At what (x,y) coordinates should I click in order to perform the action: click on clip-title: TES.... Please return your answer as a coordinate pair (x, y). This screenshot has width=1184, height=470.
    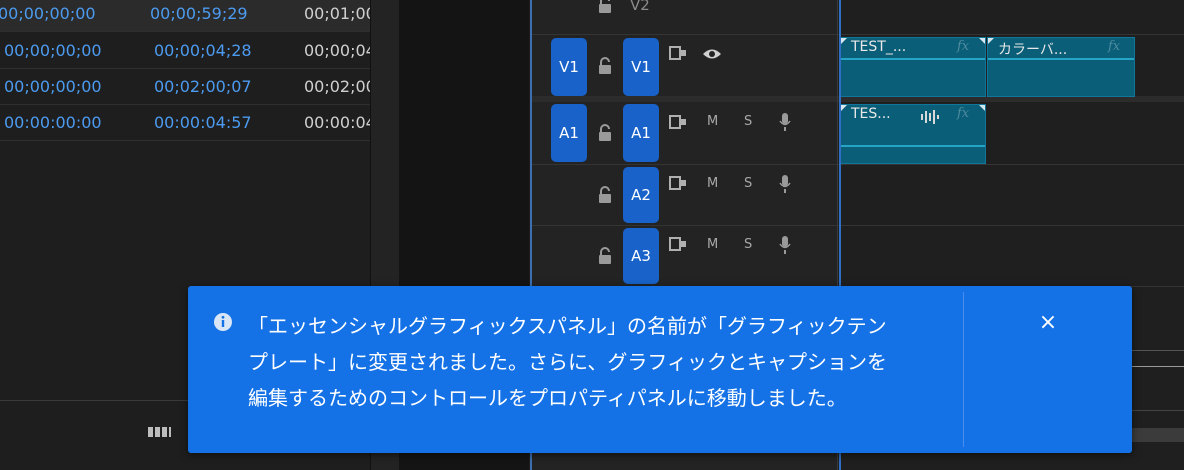
    Looking at the image, I should click on (871, 114).